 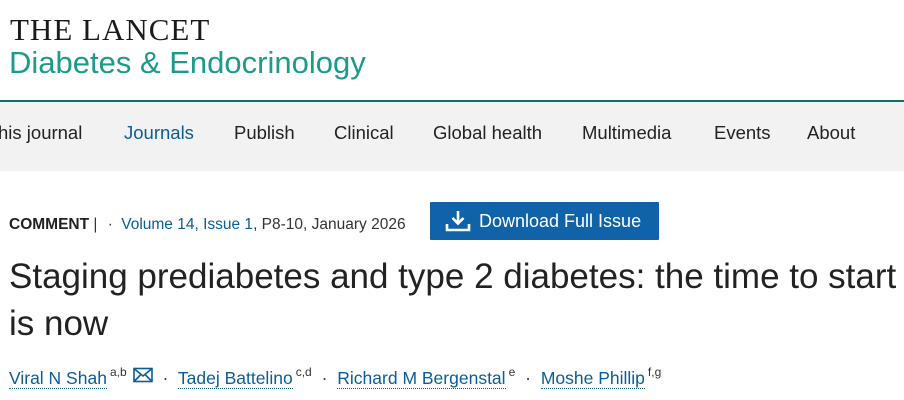 What do you see at coordinates (421, 378) in the screenshot?
I see `author-name: Richard M Bergenstal` at bounding box center [421, 378].